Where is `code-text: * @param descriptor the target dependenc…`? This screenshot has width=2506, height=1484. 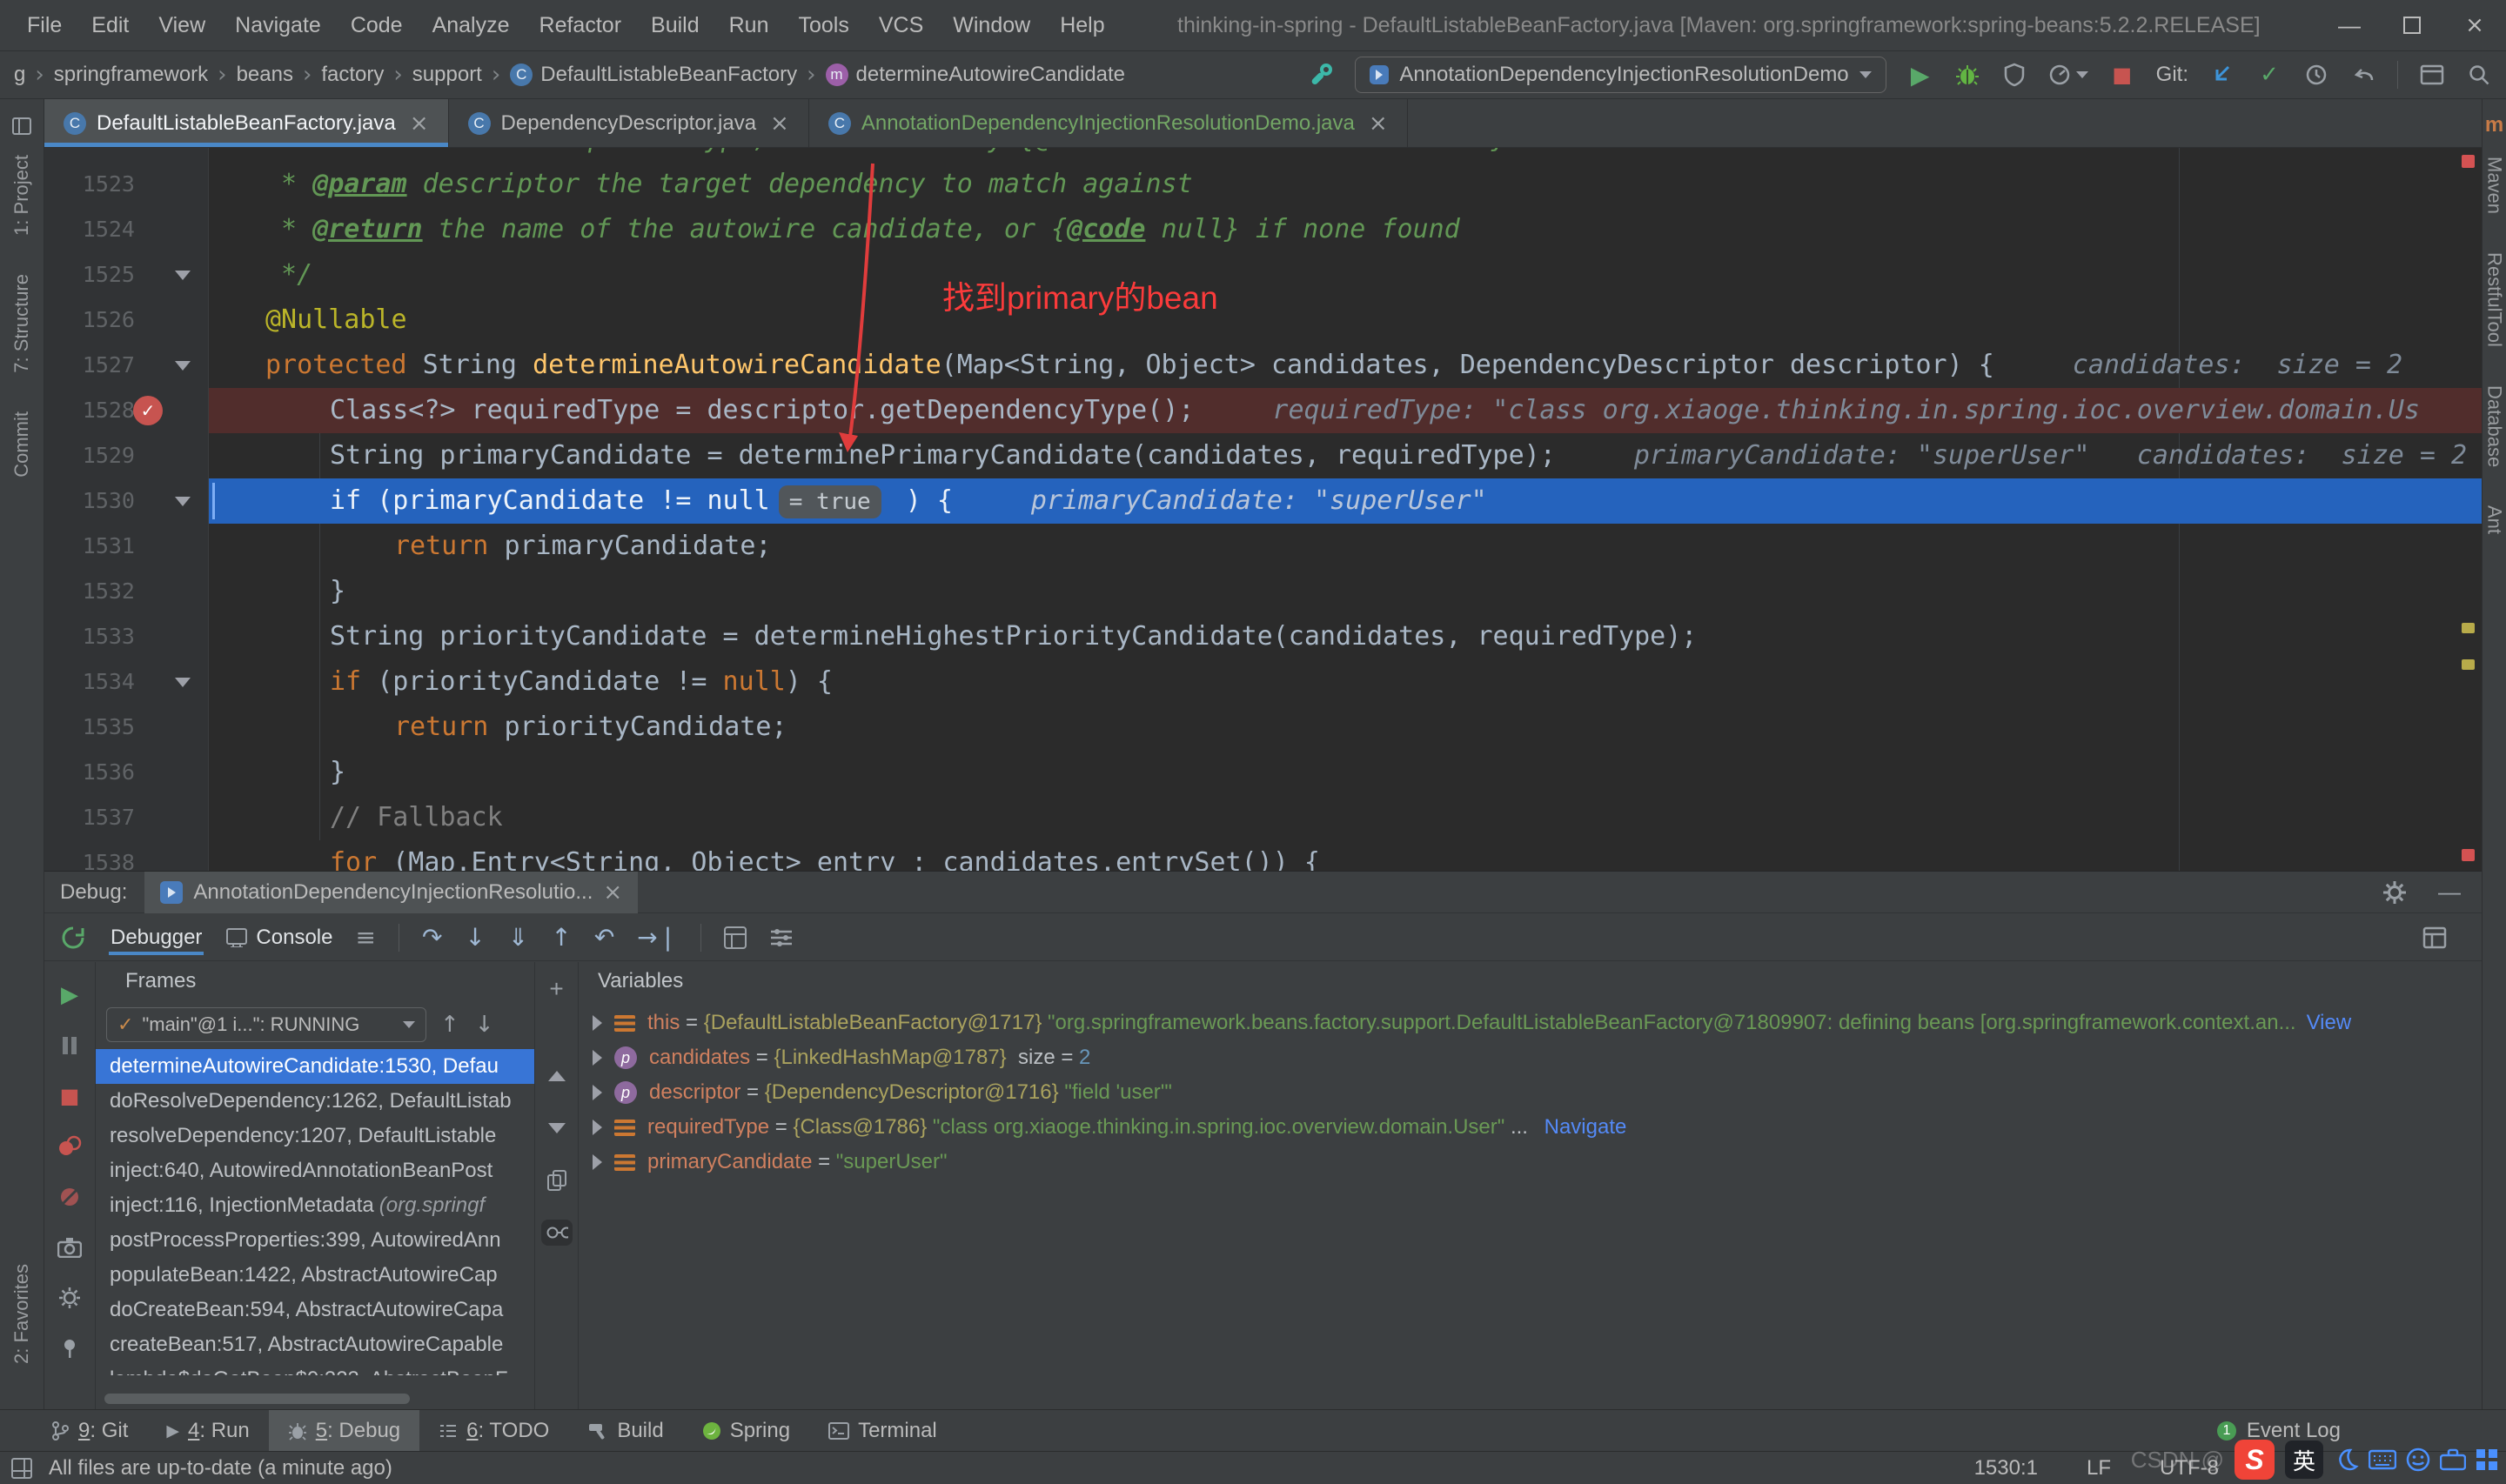
code-text: * @param descriptor the target dependenc… is located at coordinates (1345, 184).